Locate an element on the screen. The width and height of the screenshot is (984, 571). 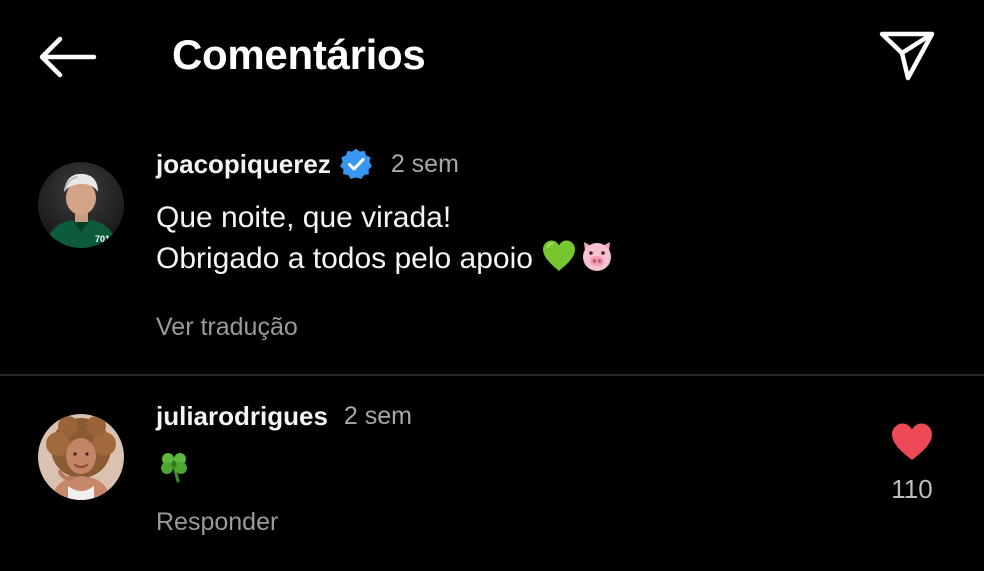
verified-badge-icon is located at coordinates (356, 164).